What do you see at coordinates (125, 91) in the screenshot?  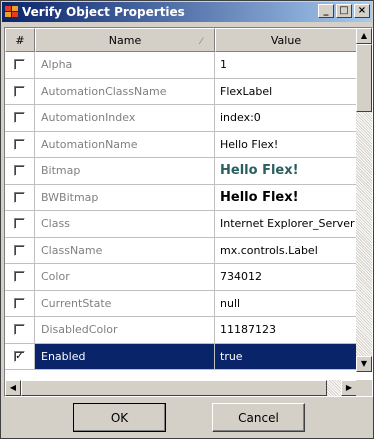 I see `property-name: AutomationClassName` at bounding box center [125, 91].